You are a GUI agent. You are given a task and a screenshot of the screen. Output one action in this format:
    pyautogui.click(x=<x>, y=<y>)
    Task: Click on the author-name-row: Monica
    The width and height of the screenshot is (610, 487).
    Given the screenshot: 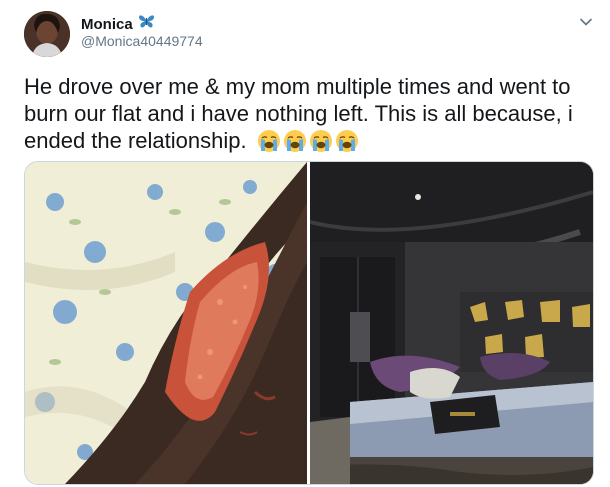 What is the action you would take?
    pyautogui.click(x=118, y=24)
    